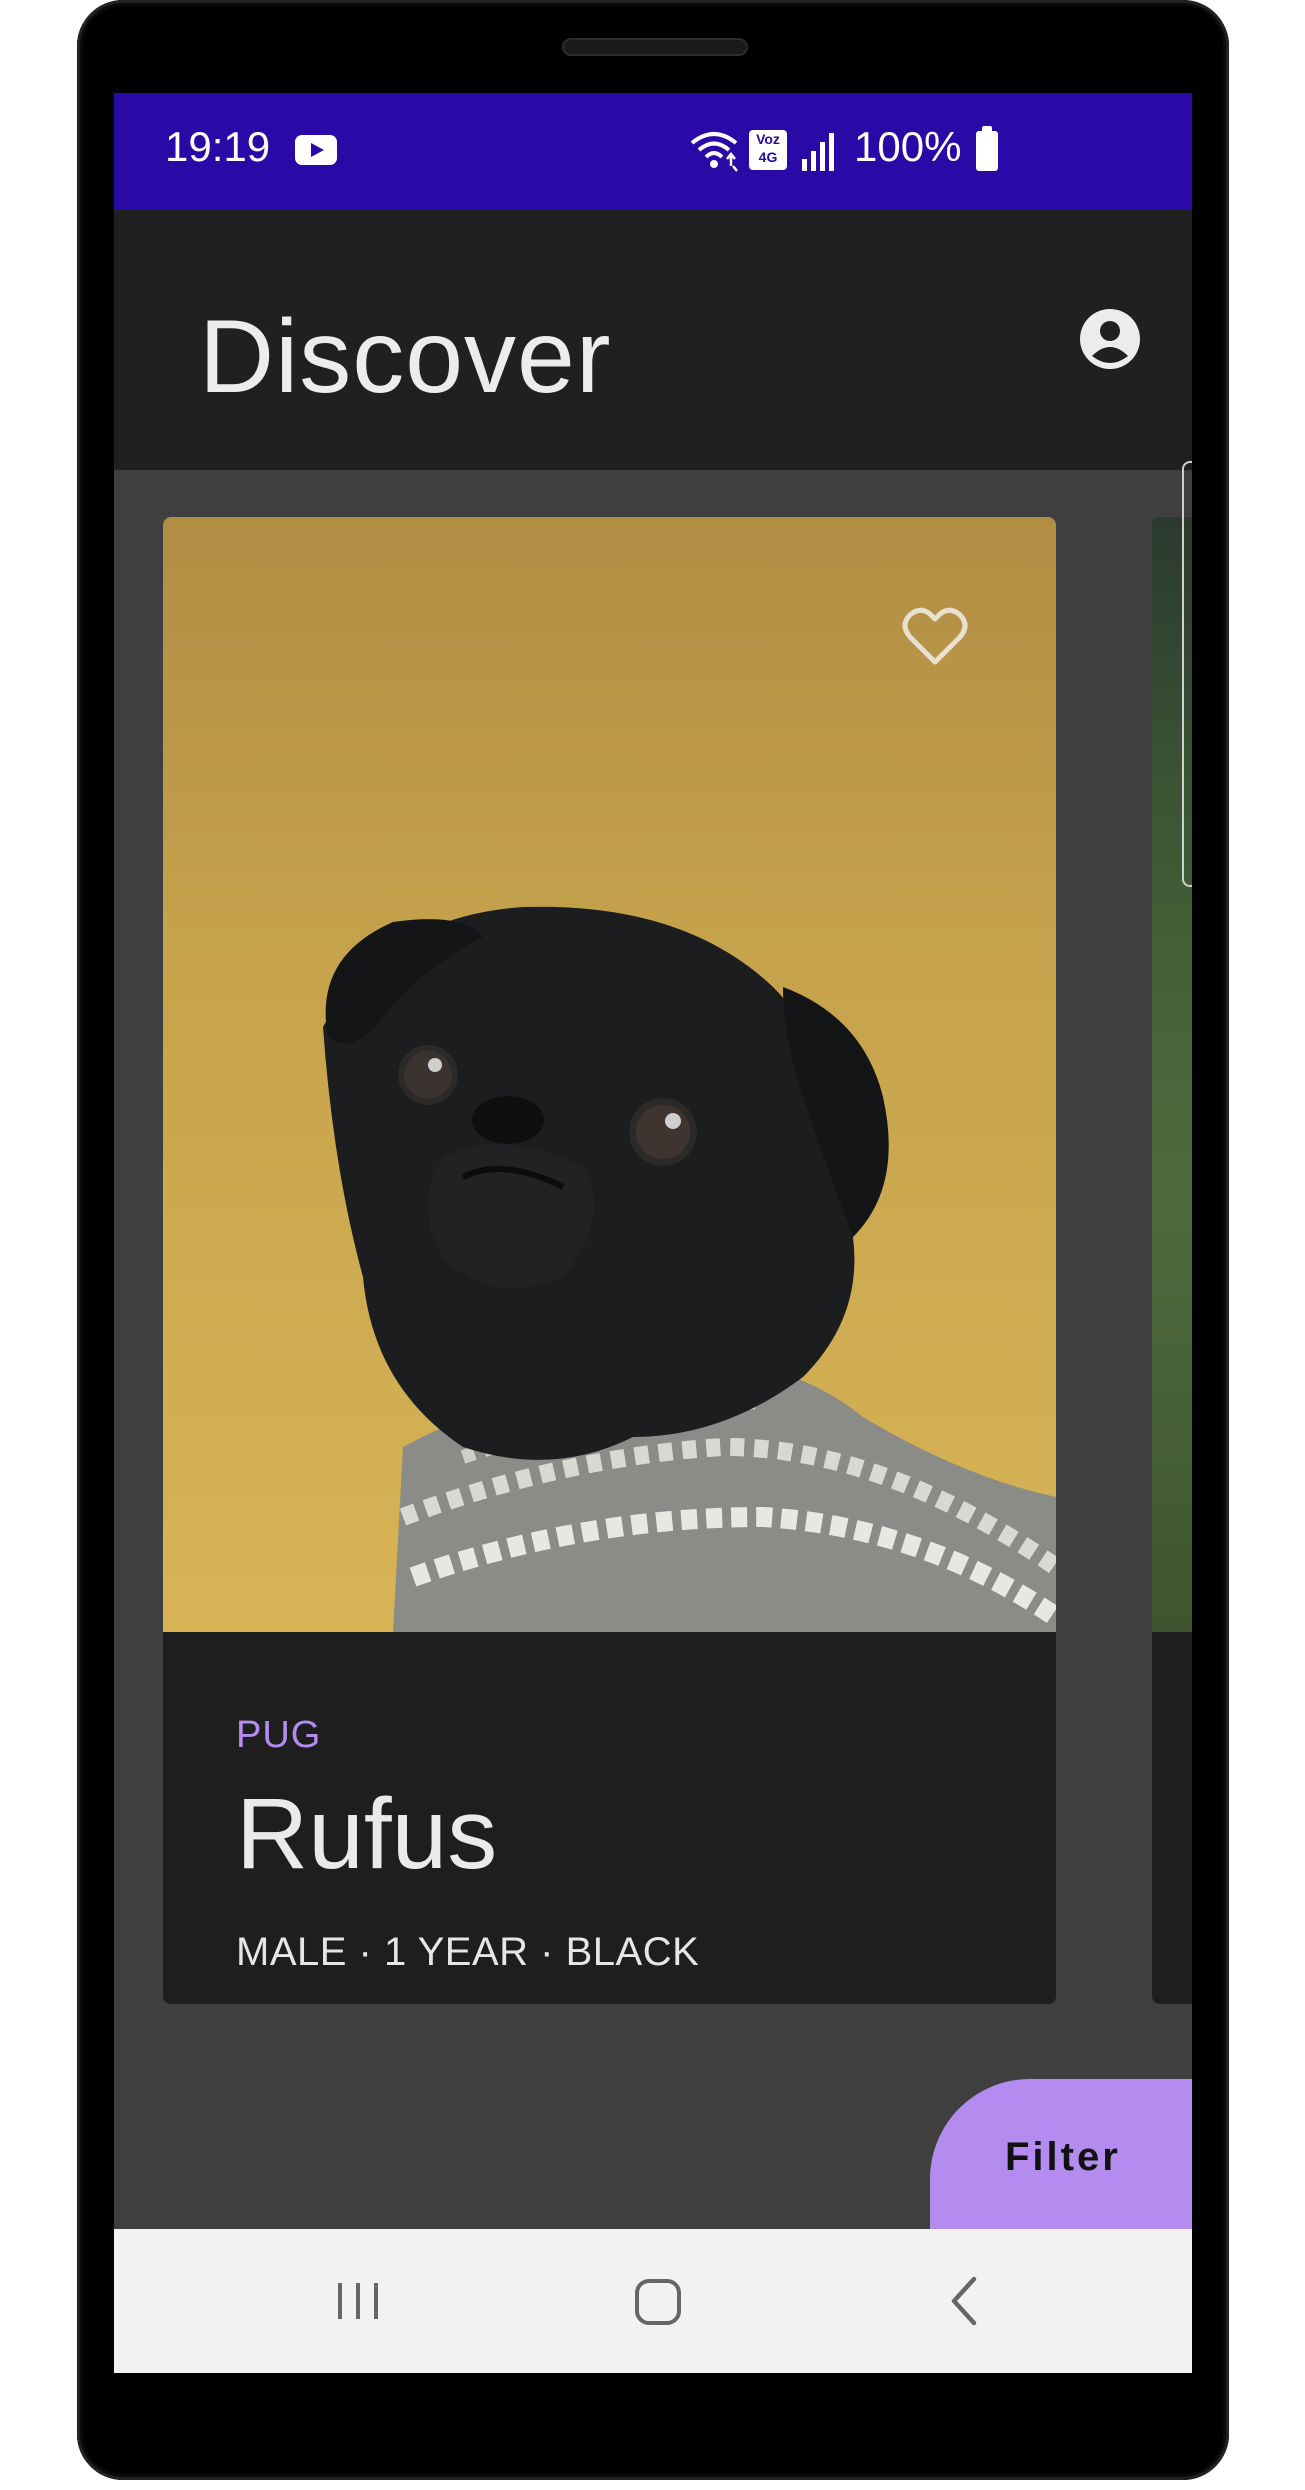 The image size is (1305, 2490). Describe the element at coordinates (1063, 2157) in the screenshot. I see `filter-button-label: Filter` at that location.